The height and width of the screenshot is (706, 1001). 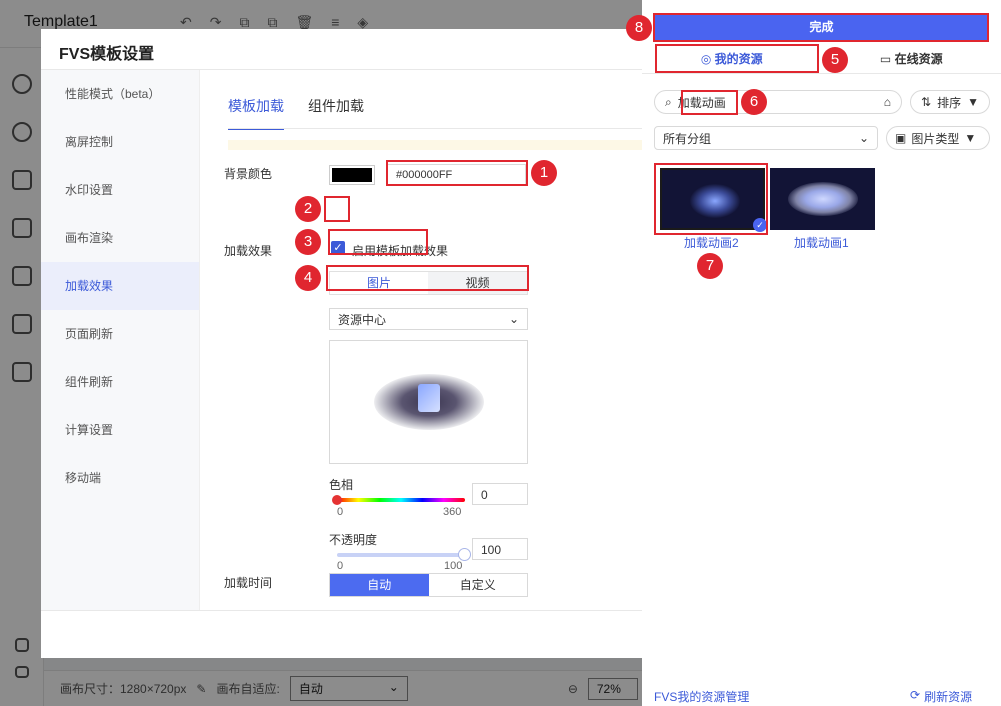 I want to click on menu-item-watermark: 水印设置, so click(x=120, y=190).